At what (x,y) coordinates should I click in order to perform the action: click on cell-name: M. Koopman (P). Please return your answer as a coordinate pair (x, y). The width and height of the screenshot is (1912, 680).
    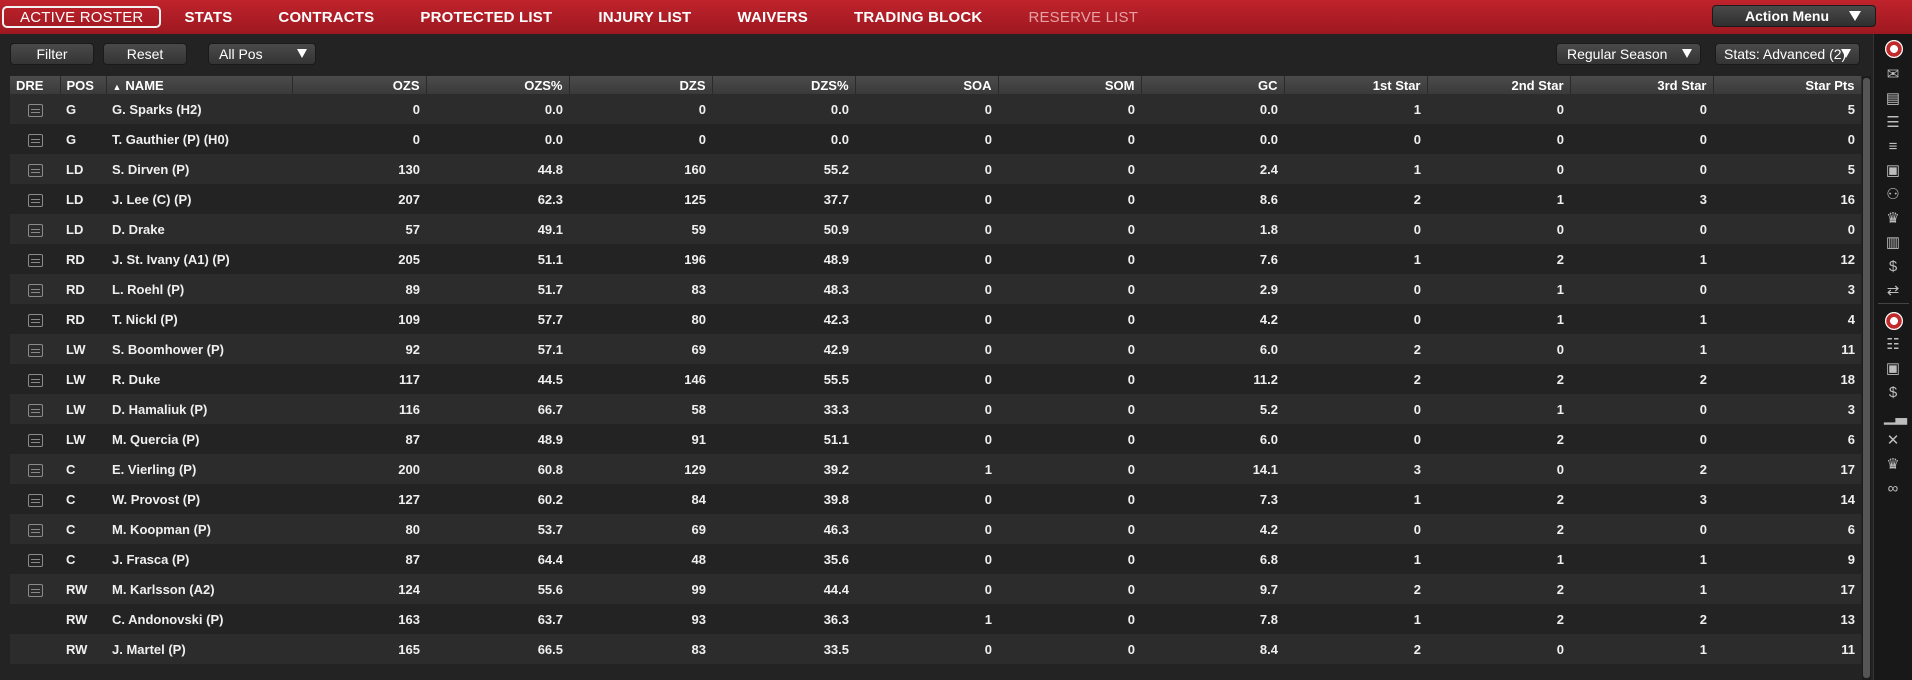
    Looking at the image, I should click on (199, 529).